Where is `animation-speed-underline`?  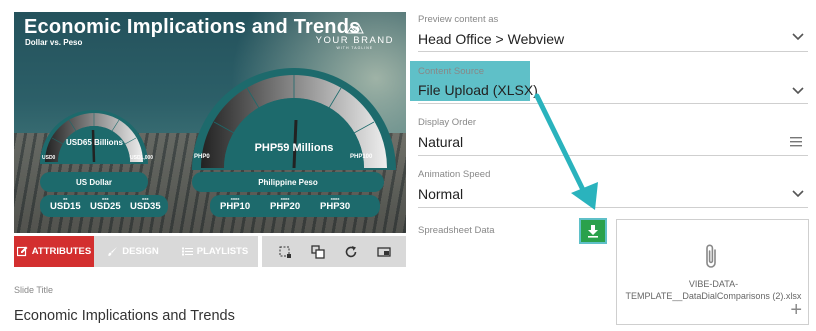
animation-speed-underline is located at coordinates (613, 207).